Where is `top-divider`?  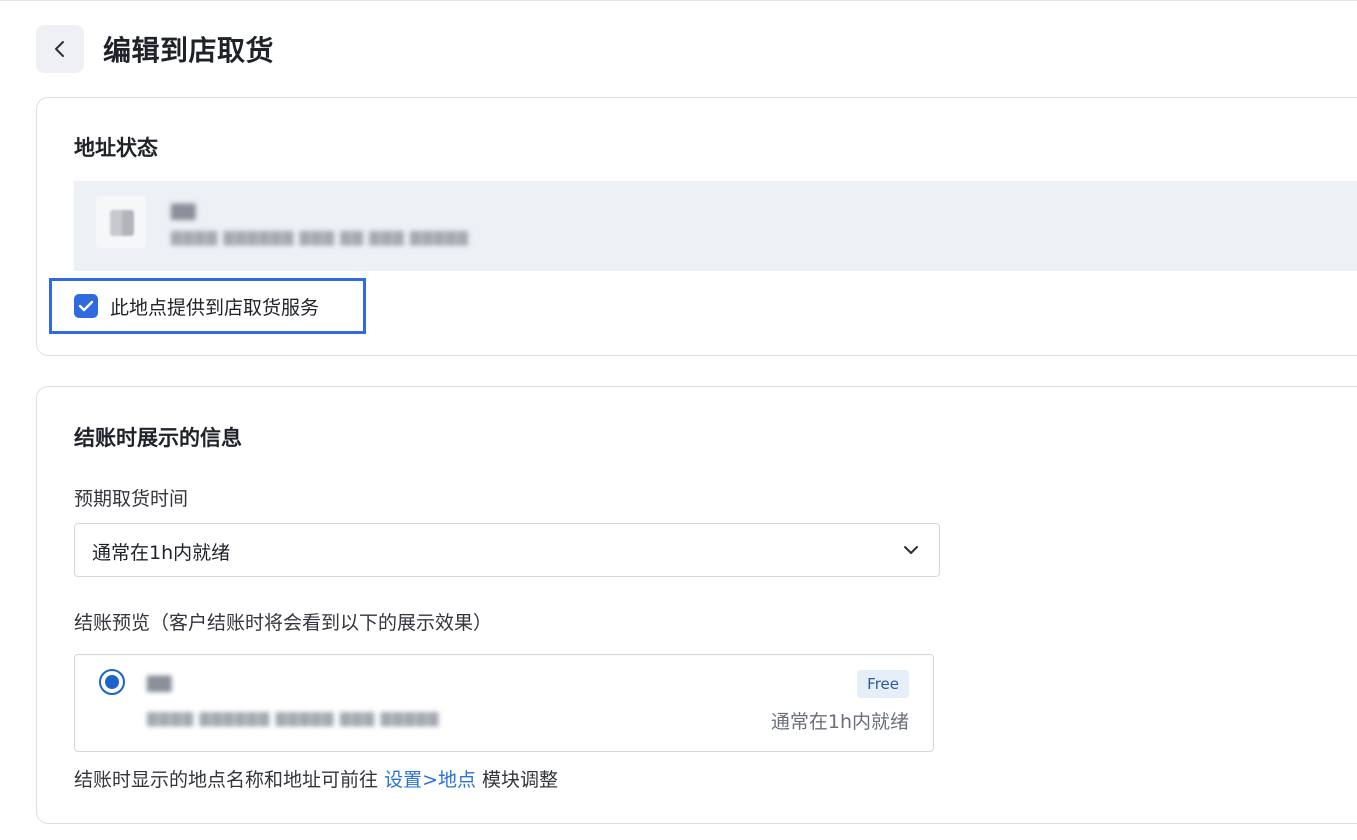 top-divider is located at coordinates (678, 0).